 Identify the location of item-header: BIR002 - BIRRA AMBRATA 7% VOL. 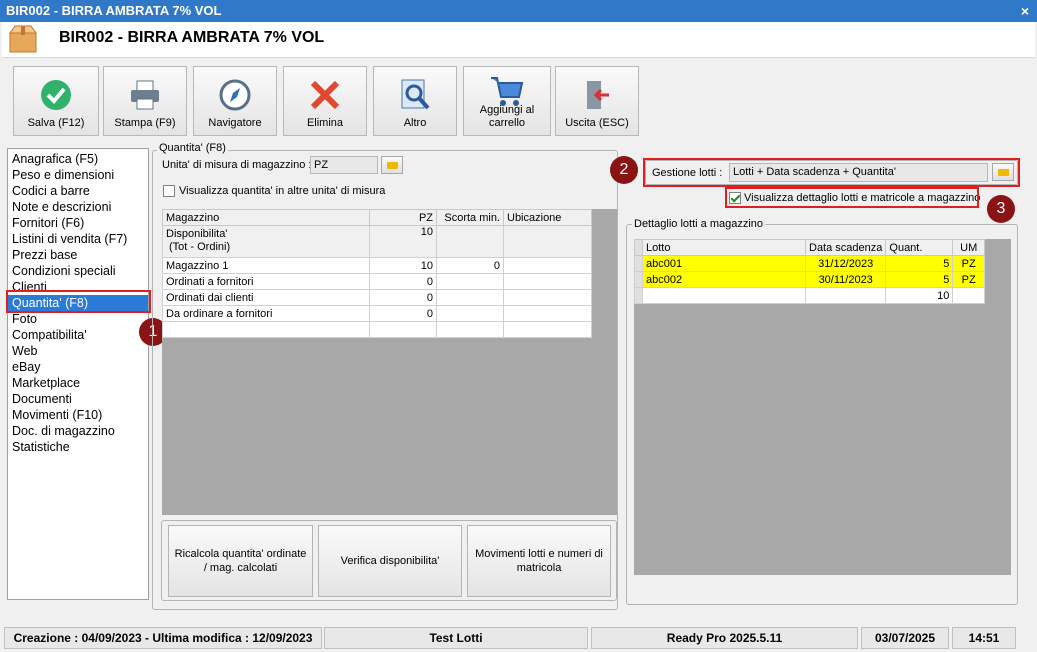
(518, 40).